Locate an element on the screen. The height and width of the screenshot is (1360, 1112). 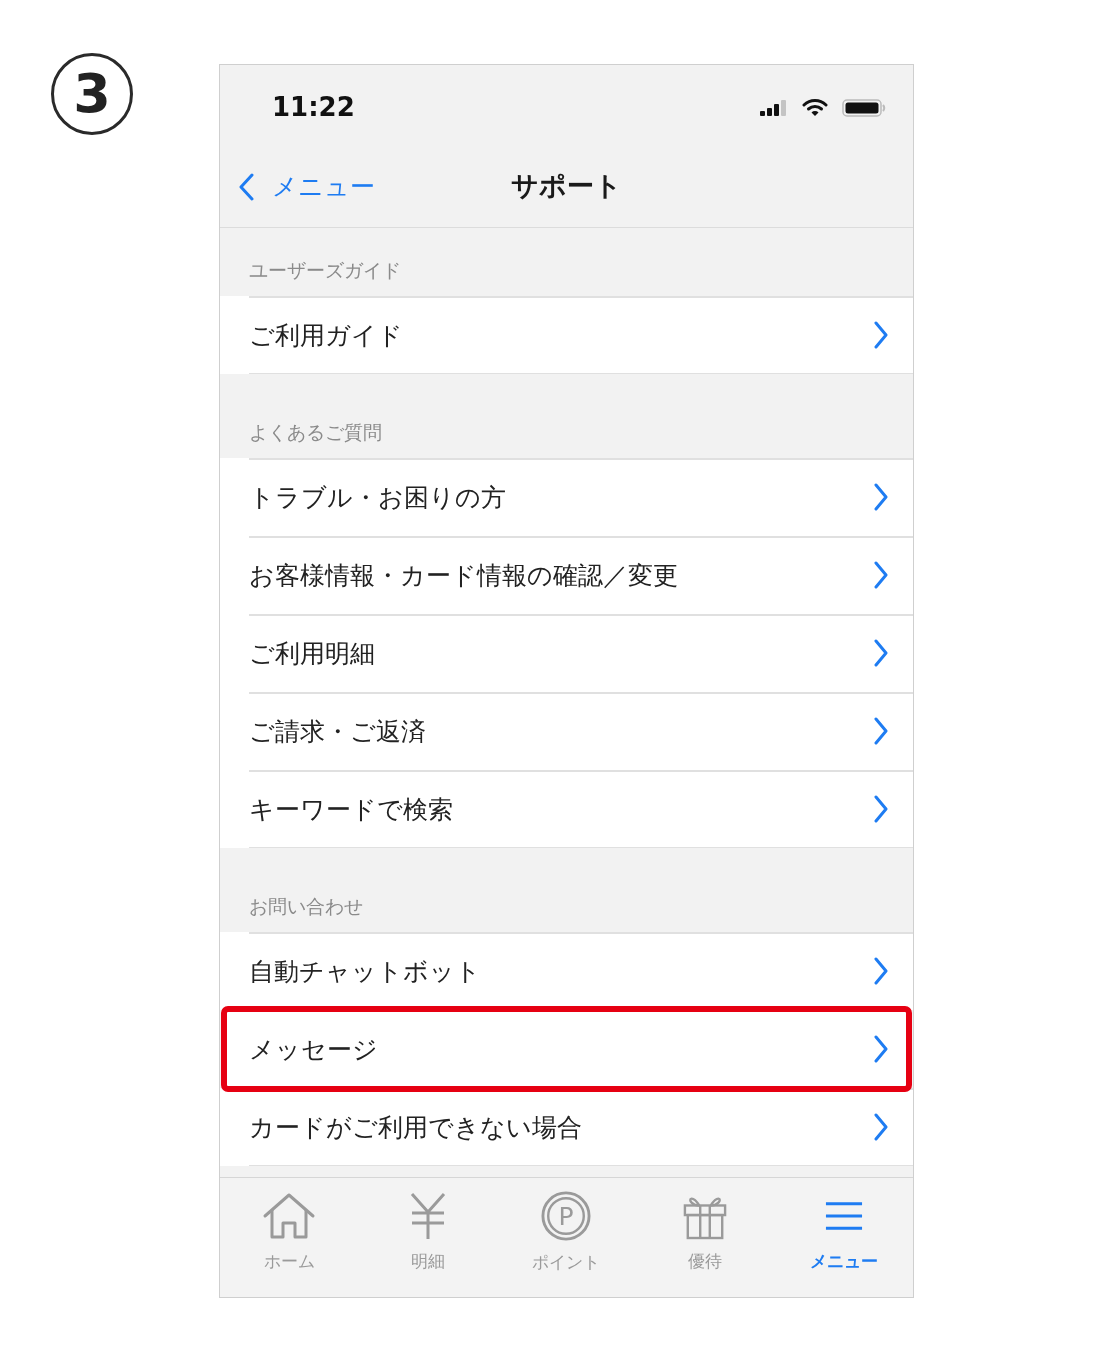
wifi-icon is located at coordinates (815, 107).